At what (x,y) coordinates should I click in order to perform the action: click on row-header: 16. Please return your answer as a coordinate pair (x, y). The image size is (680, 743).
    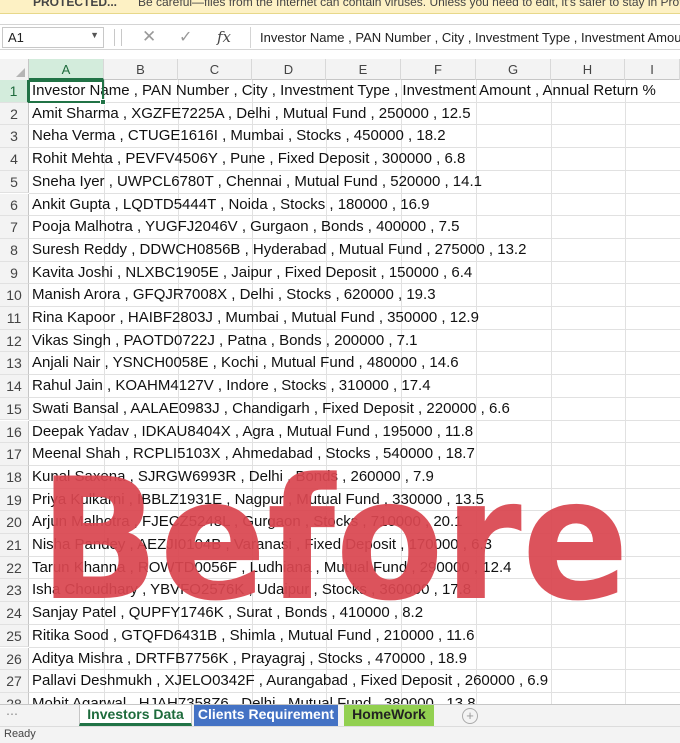
    Looking at the image, I should click on (14, 432).